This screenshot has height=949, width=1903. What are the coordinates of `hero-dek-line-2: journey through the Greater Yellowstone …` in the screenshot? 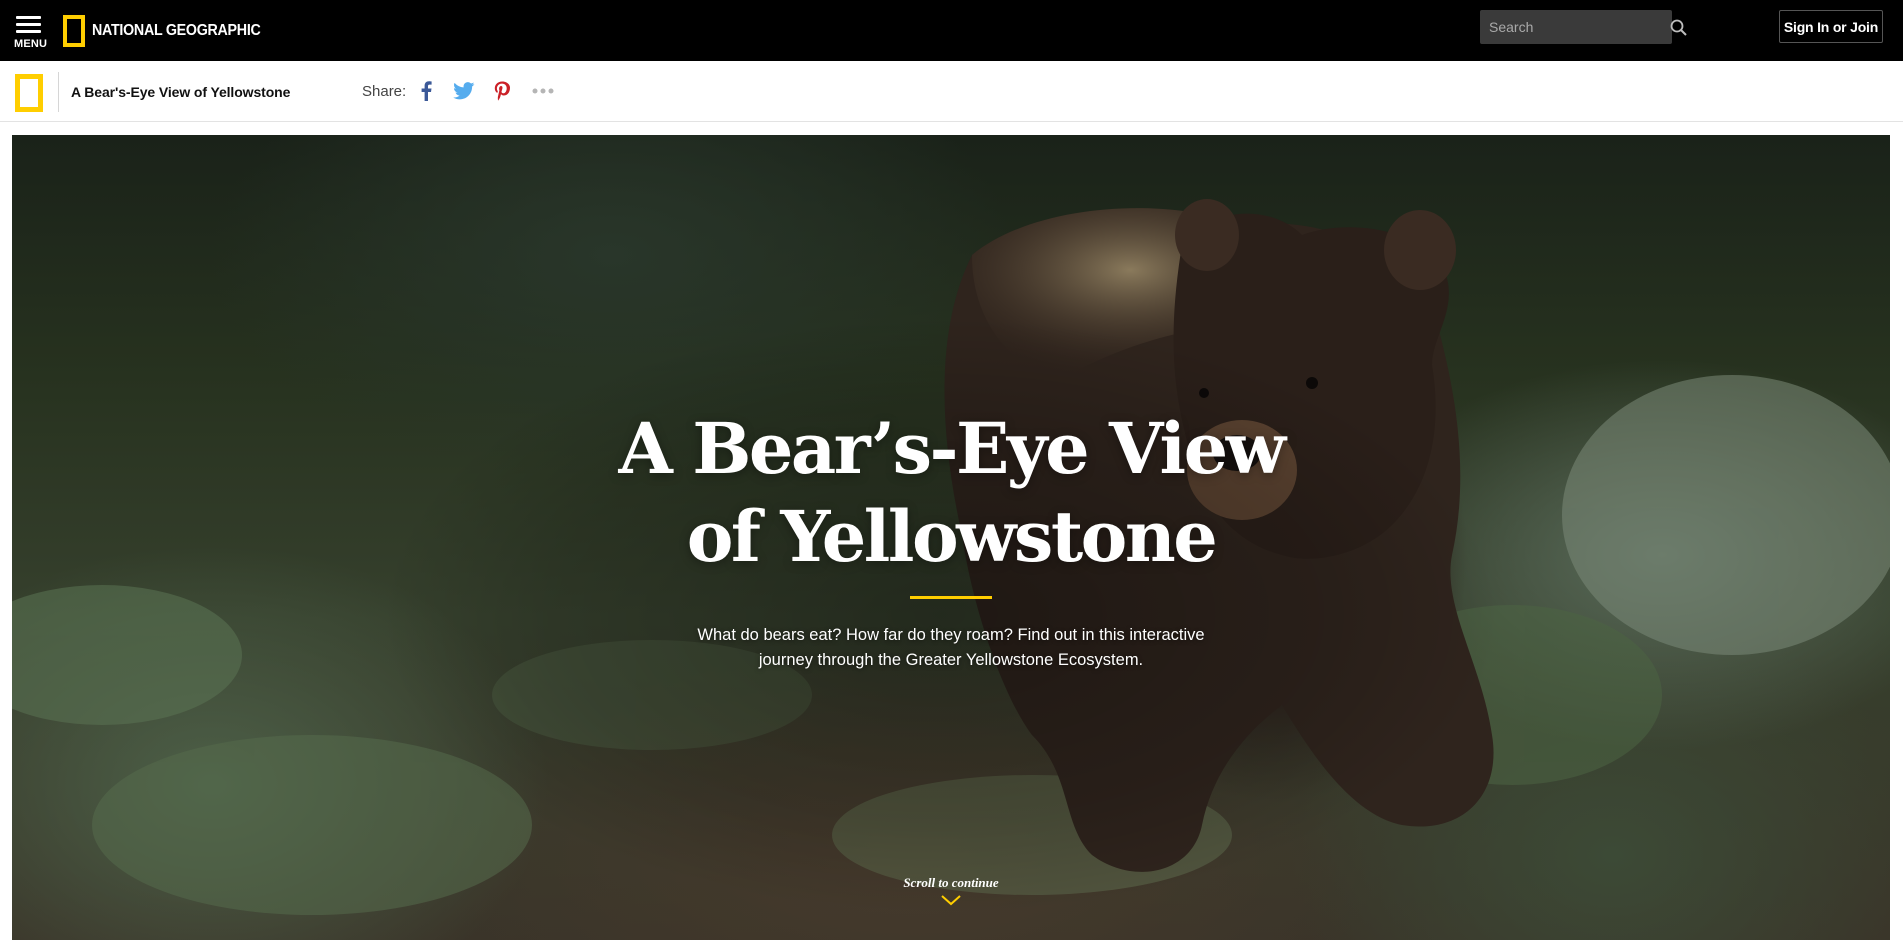 It's located at (951, 660).